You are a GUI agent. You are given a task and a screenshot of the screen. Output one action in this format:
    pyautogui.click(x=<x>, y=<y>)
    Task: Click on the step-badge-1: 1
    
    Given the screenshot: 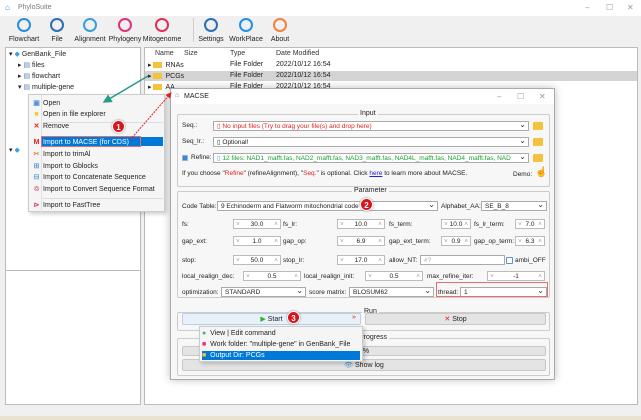 What is the action you would take?
    pyautogui.click(x=118, y=126)
    